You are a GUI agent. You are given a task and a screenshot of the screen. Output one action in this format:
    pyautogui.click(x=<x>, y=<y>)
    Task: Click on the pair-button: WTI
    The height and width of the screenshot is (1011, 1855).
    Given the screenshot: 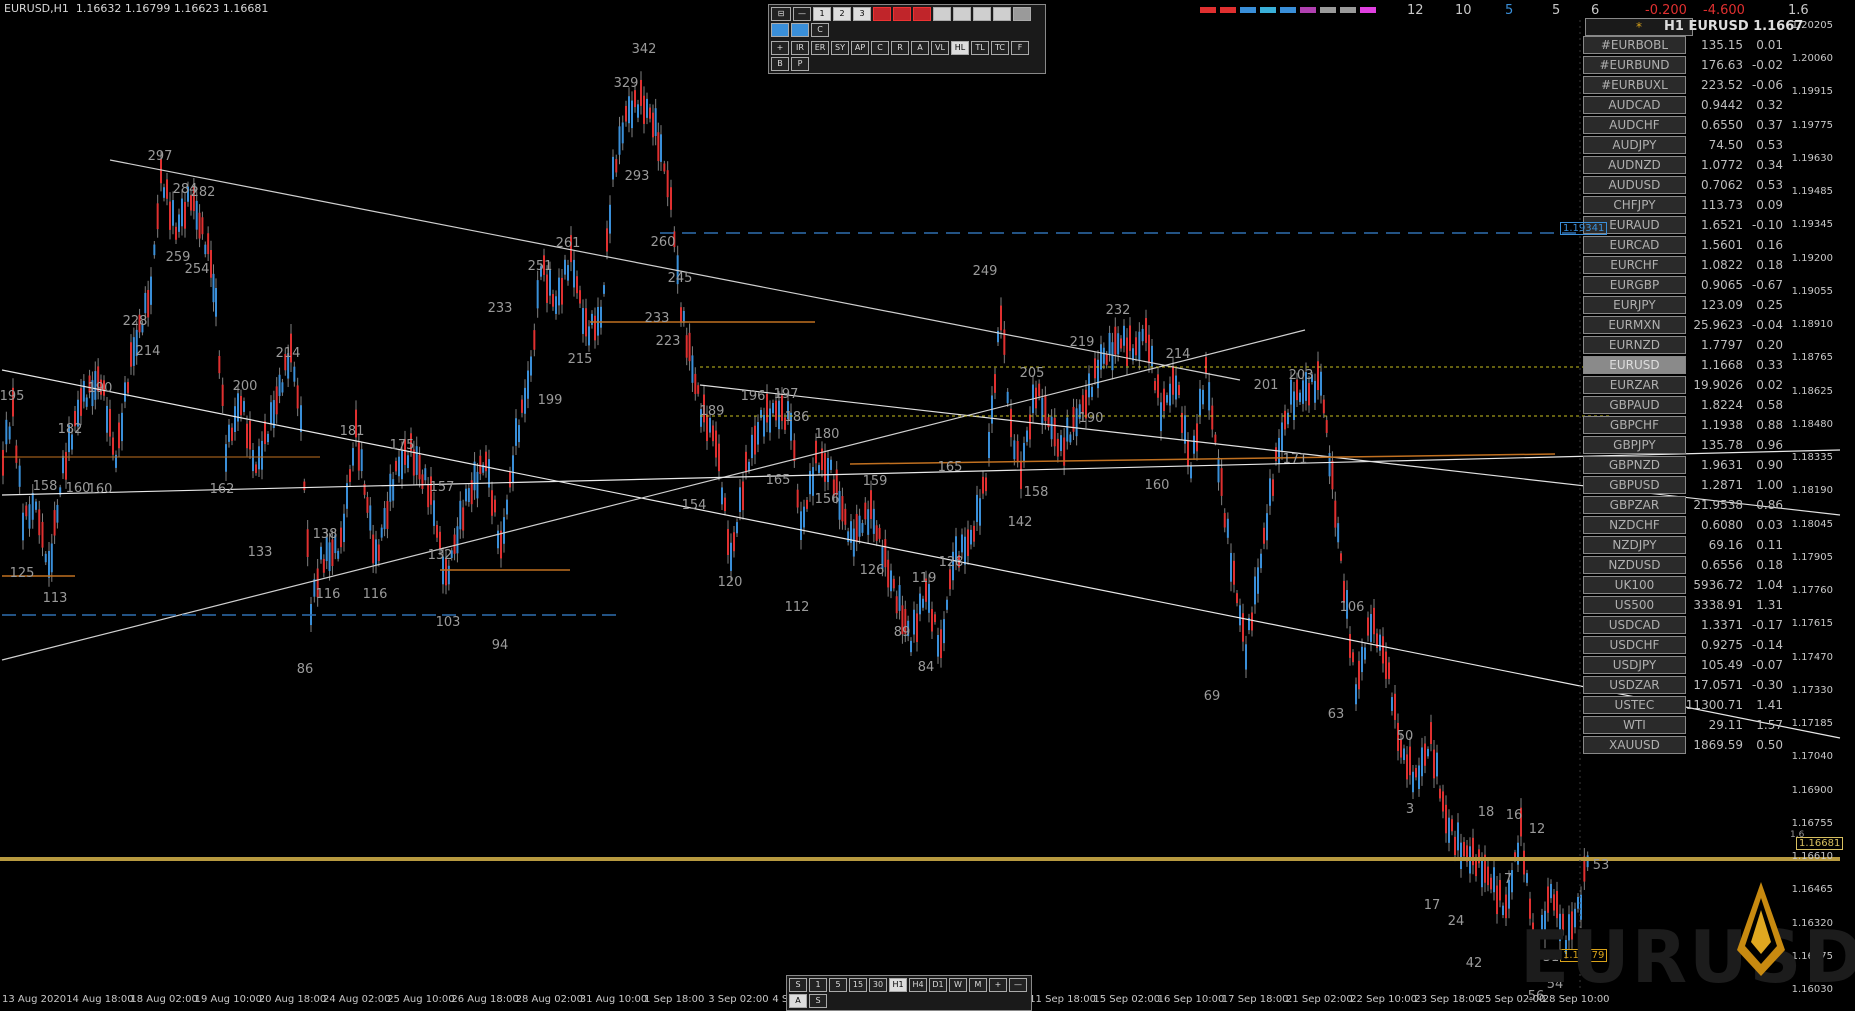 What is the action you would take?
    pyautogui.click(x=1634, y=725)
    